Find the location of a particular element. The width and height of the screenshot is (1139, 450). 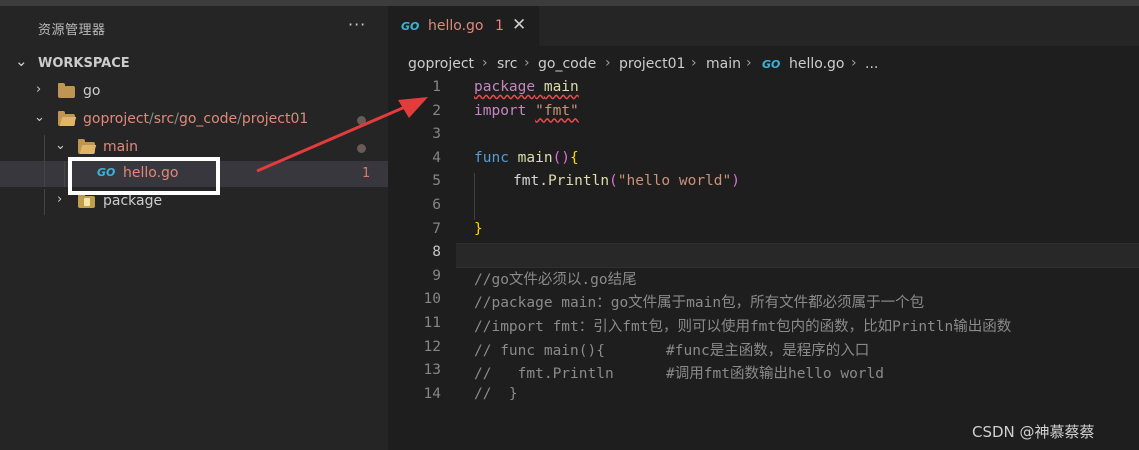

comment: // } is located at coordinates (496, 393).